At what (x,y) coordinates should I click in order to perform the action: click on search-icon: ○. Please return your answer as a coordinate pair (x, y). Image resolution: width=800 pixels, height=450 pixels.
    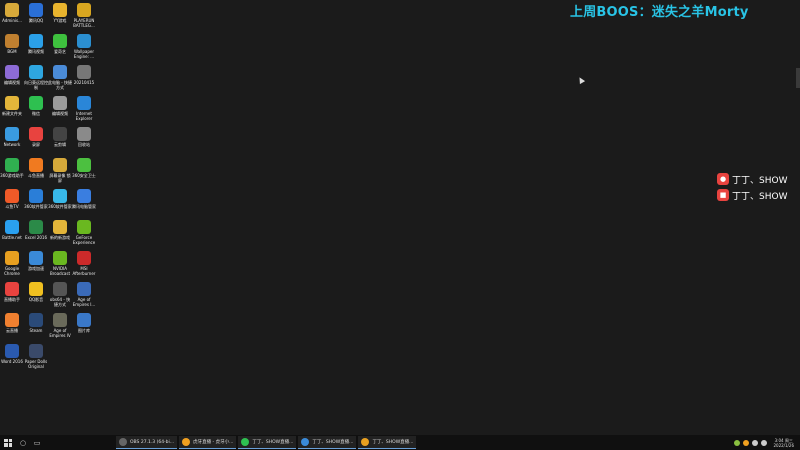
    Looking at the image, I should click on (23, 442).